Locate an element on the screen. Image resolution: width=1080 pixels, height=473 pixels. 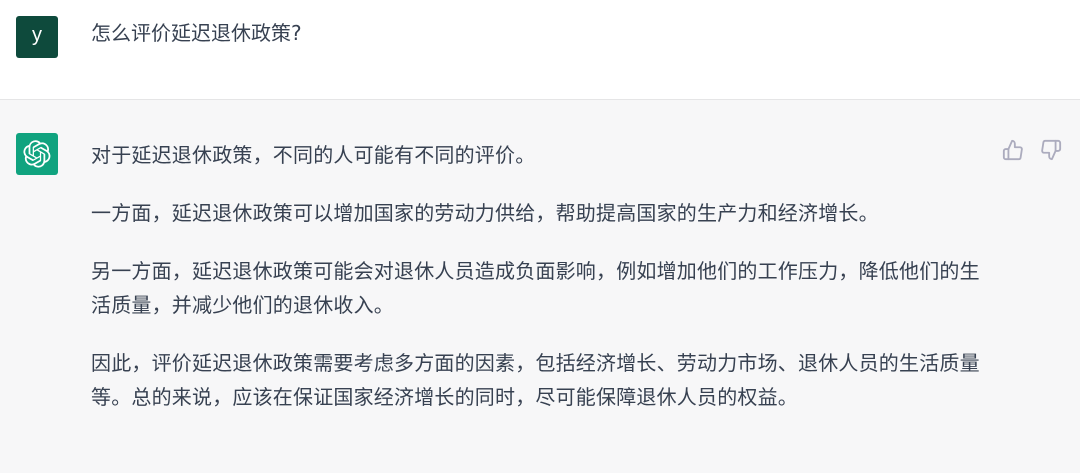
thumbs-down-button is located at coordinates (1051, 150).